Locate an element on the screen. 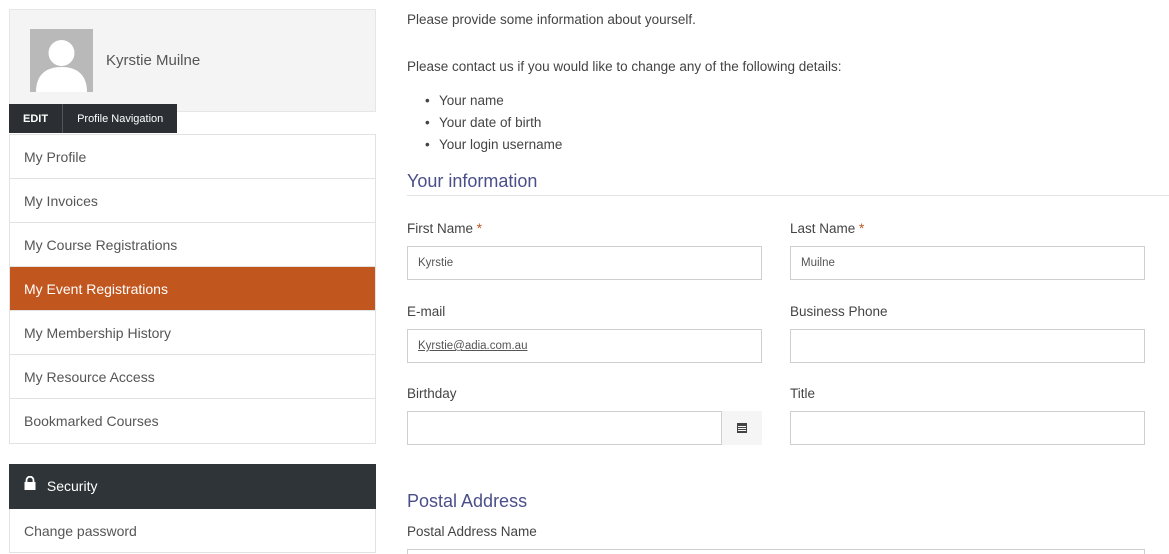  lock-icon is located at coordinates (30, 485).